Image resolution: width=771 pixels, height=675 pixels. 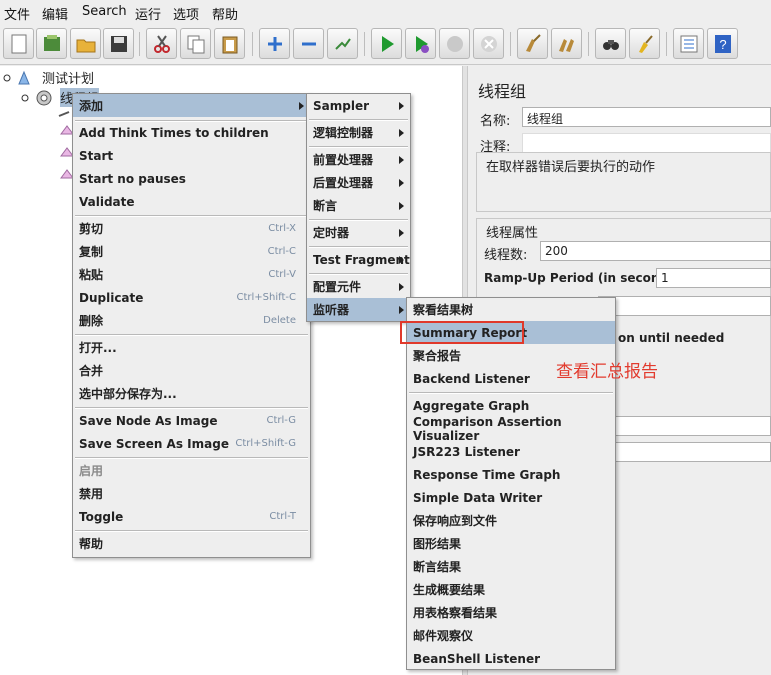 I want to click on menu-item-merge: 合并, so click(x=191, y=370).